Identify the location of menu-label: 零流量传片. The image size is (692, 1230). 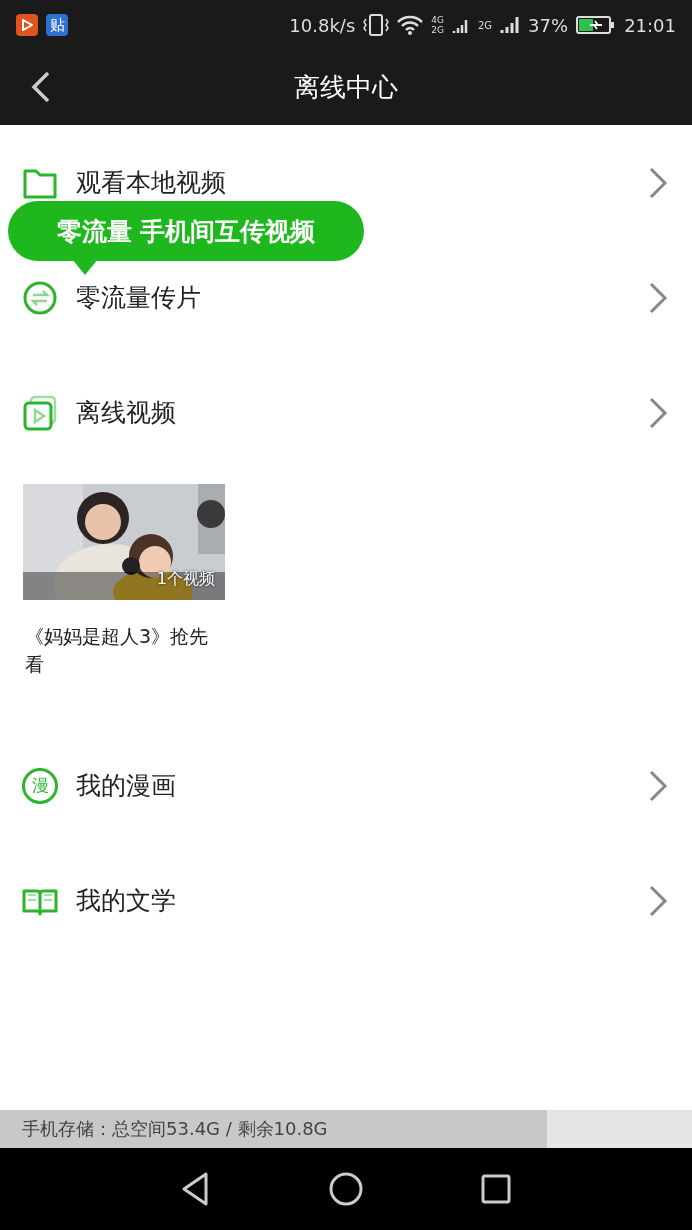
(139, 298).